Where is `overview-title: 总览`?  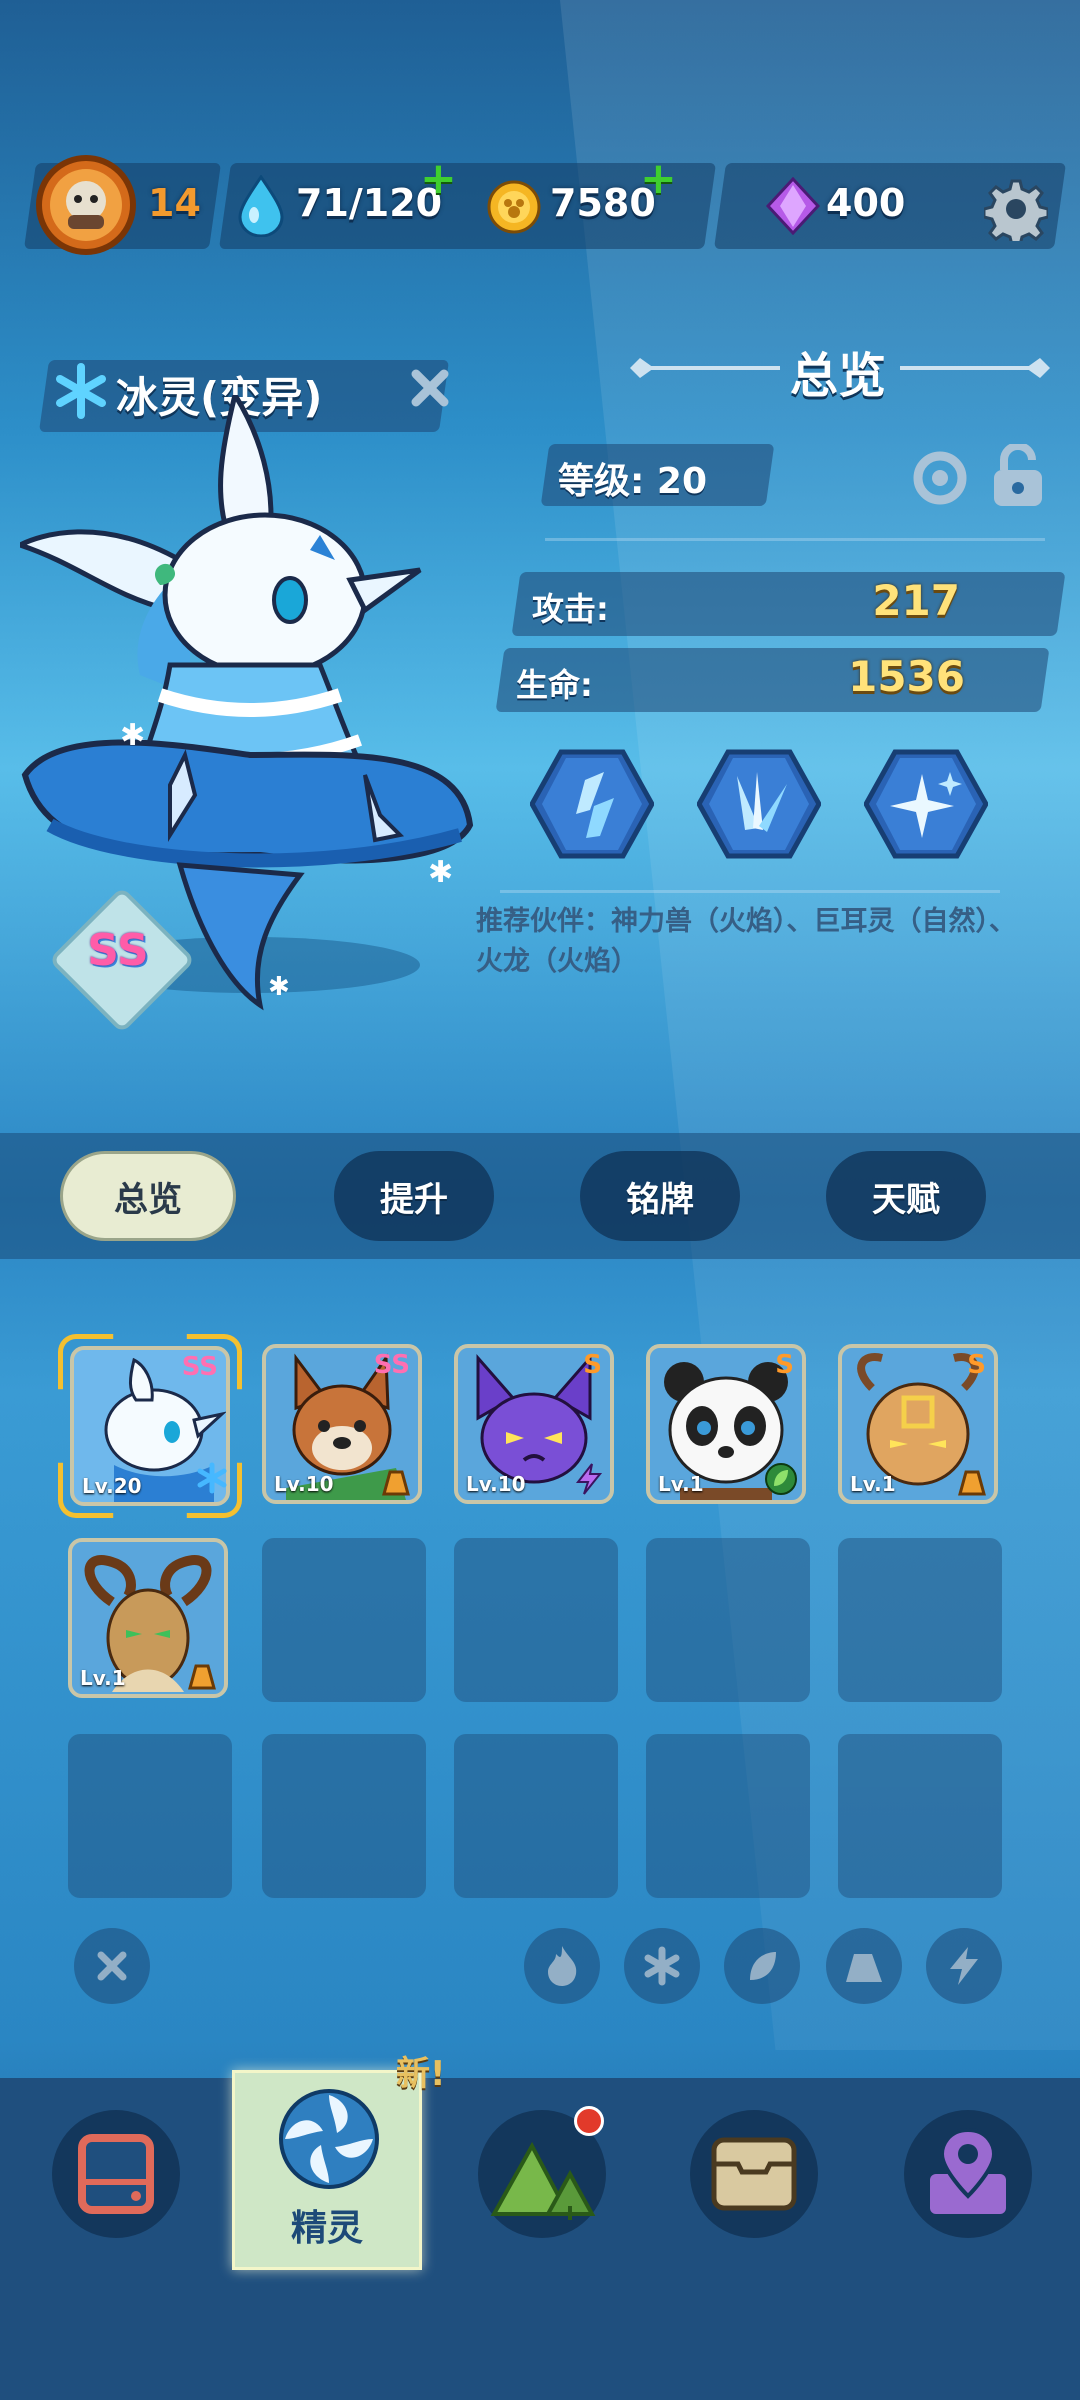
overview-title: 总览 is located at coordinates (838, 376).